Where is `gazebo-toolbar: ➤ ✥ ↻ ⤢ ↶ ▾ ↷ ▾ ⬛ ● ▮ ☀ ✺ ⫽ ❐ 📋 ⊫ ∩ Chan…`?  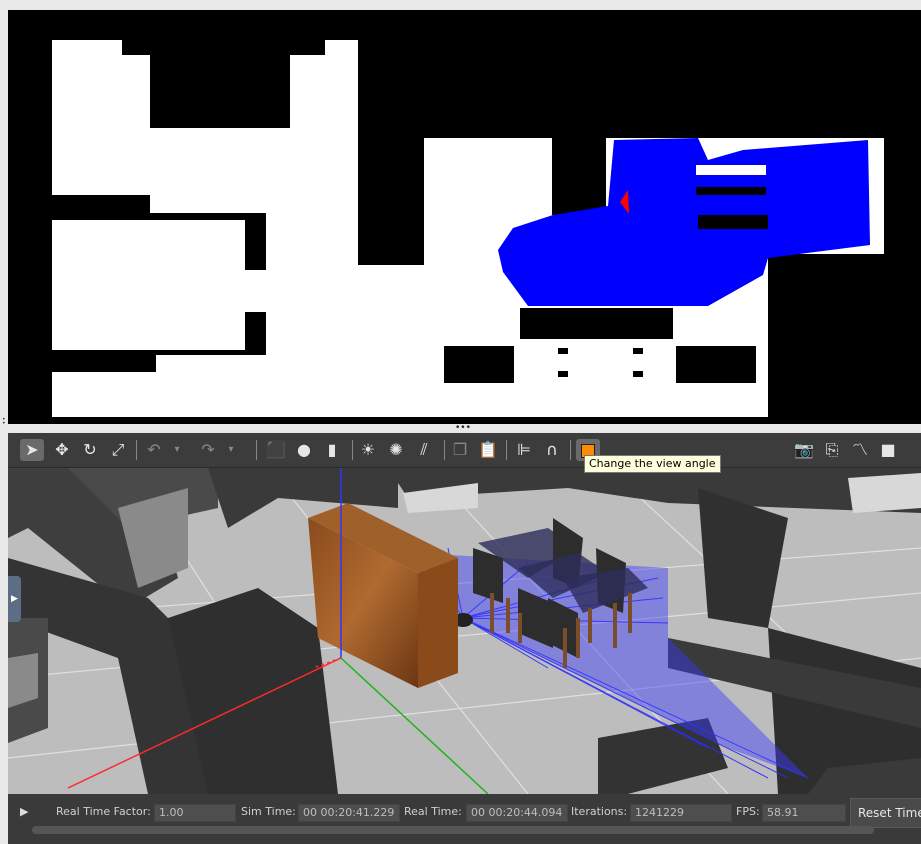 gazebo-toolbar: ➤ ✥ ↻ ⤢ ↶ ▾ ↷ ▾ ⬛ ● ▮ ☀ ✺ ⫽ ❐ 📋 ⊫ ∩ Chan… is located at coordinates (464, 453).